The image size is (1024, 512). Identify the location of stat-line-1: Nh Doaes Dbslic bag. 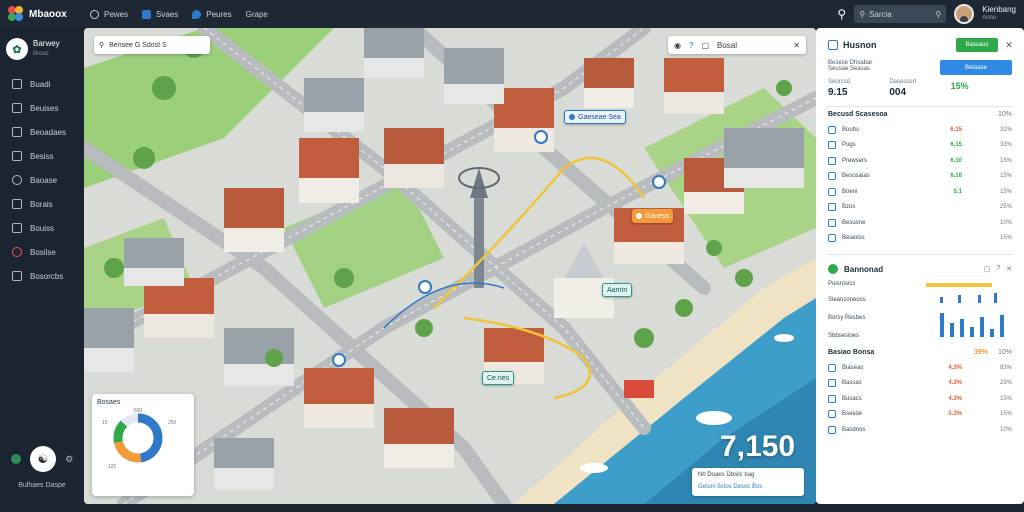
(726, 475).